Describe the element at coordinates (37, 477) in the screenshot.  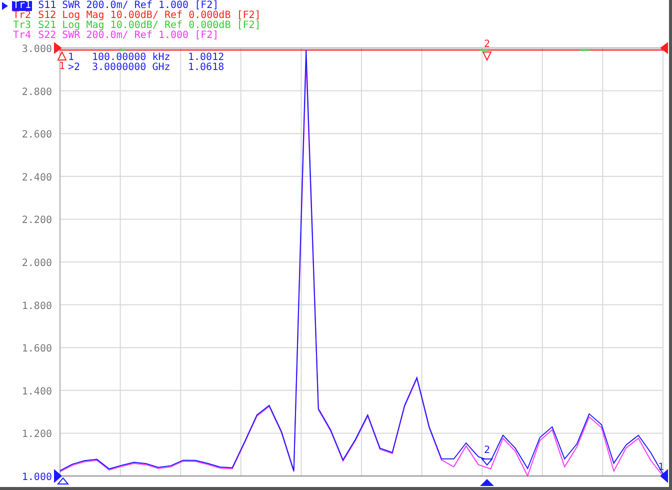
I see `y-axis-label: 1.000` at that location.